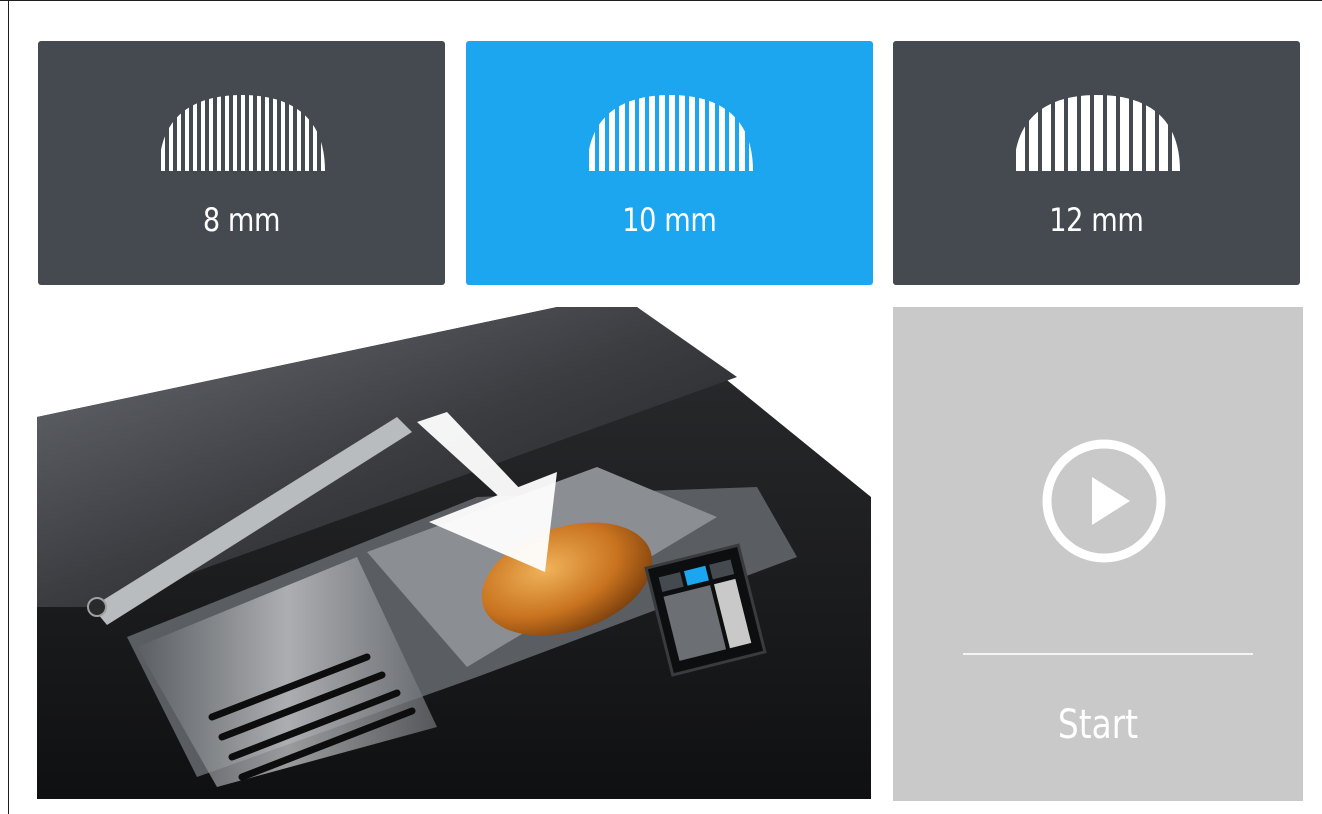  Describe the element at coordinates (669, 220) in the screenshot. I see `thickness-label: 10 mm` at that location.